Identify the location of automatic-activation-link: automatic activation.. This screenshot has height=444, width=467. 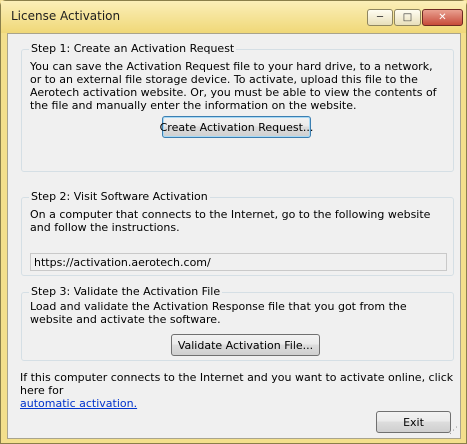
(78, 403).